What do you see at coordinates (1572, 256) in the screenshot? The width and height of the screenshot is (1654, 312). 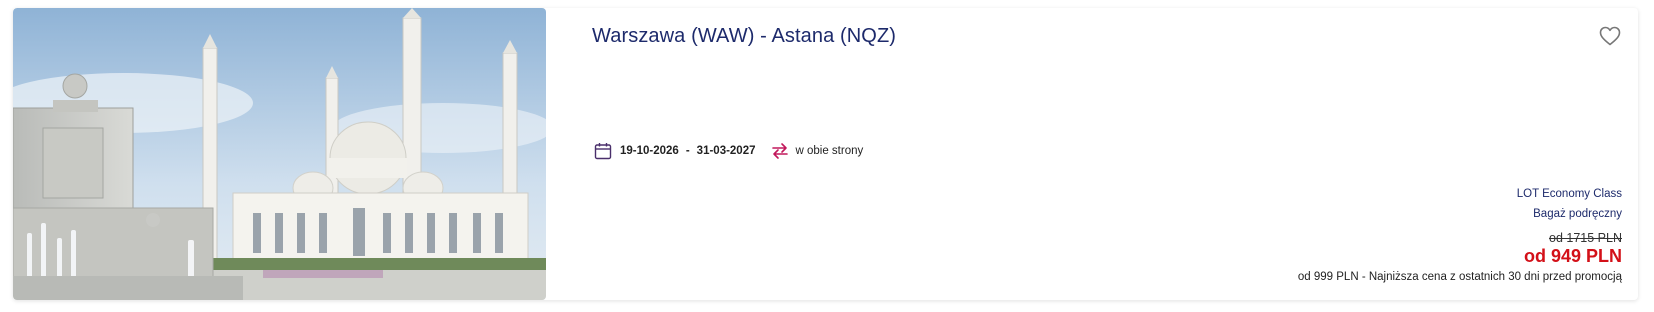 I see `promo-price: od 949 PLN` at bounding box center [1572, 256].